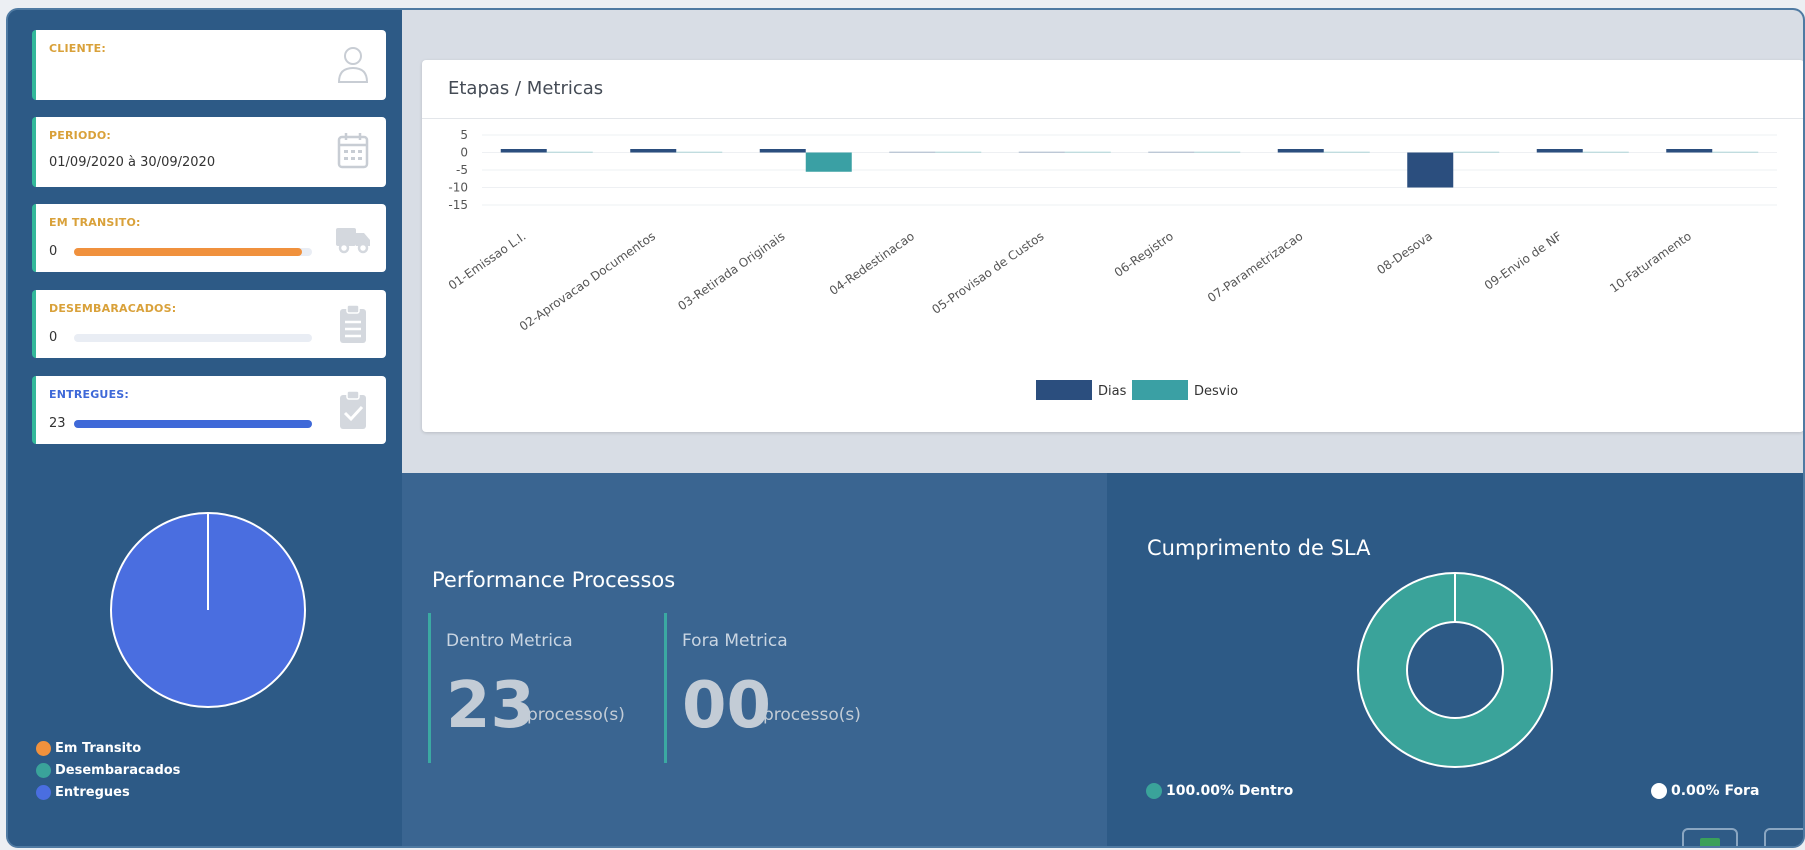 Image resolution: width=1805 pixels, height=850 pixels. Describe the element at coordinates (1650, 262) in the screenshot. I see `x-tick-label: 10-Faturamento` at that location.